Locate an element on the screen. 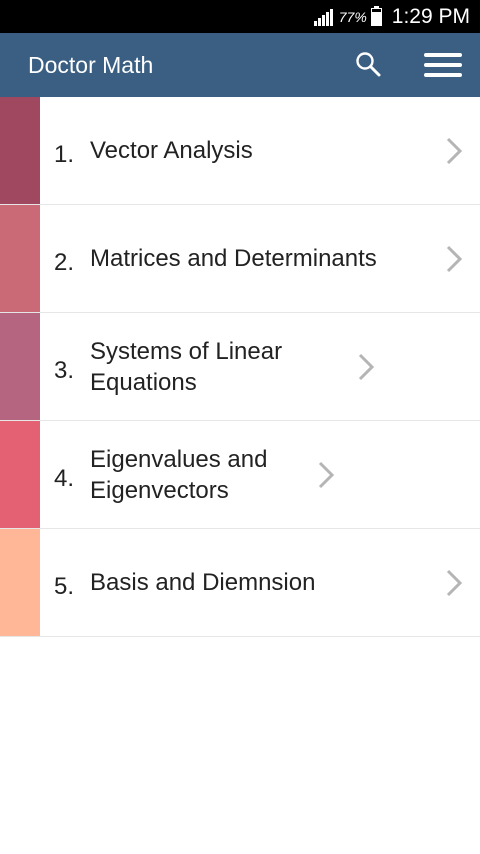 Image resolution: width=480 pixels, height=854 pixels. battery-percent: 77% is located at coordinates (352, 16).